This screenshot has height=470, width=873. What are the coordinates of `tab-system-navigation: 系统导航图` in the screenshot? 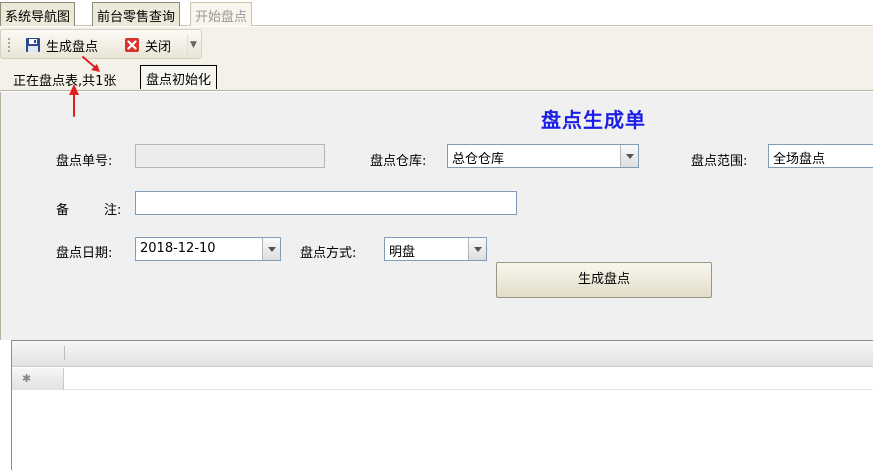 It's located at (38, 14).